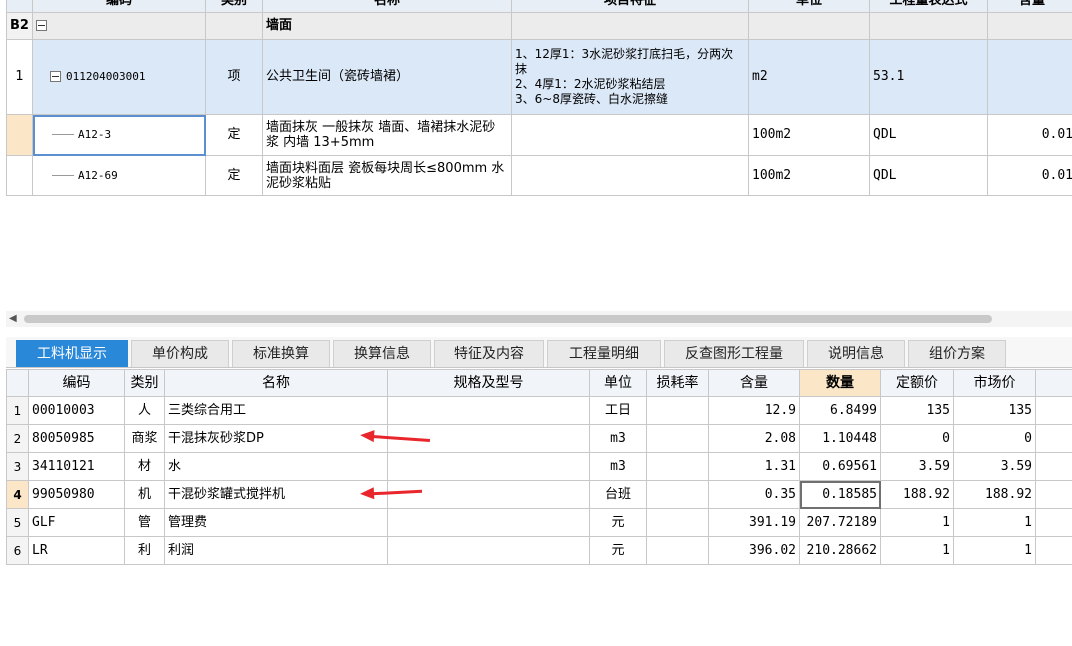 Image resolution: width=1072 pixels, height=646 pixels. Describe the element at coordinates (387, 175) in the screenshot. I see `item-name: 墙面块料面层 瓷板每块周长≤800mm 水泥砂浆粘贴` at that location.